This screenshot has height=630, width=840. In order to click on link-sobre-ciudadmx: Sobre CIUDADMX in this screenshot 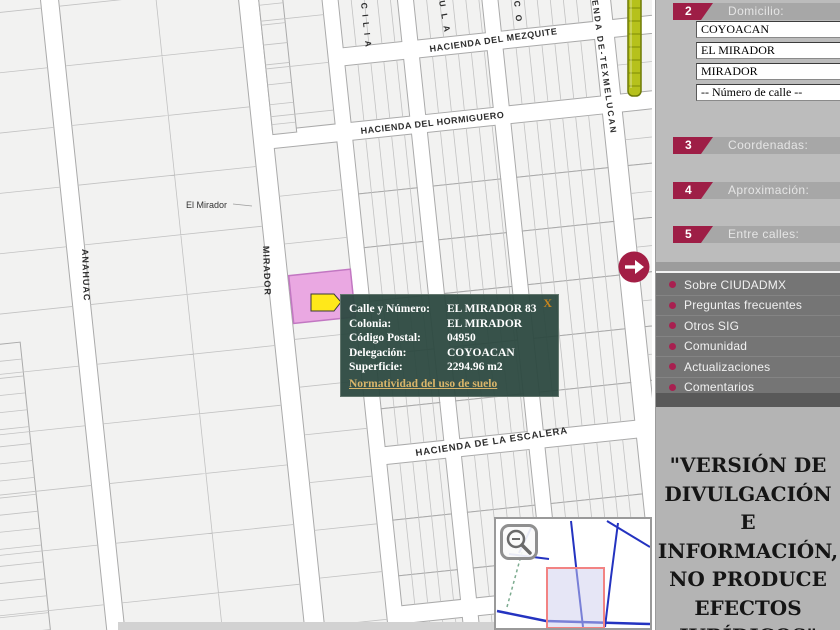, I will do `click(748, 285)`.